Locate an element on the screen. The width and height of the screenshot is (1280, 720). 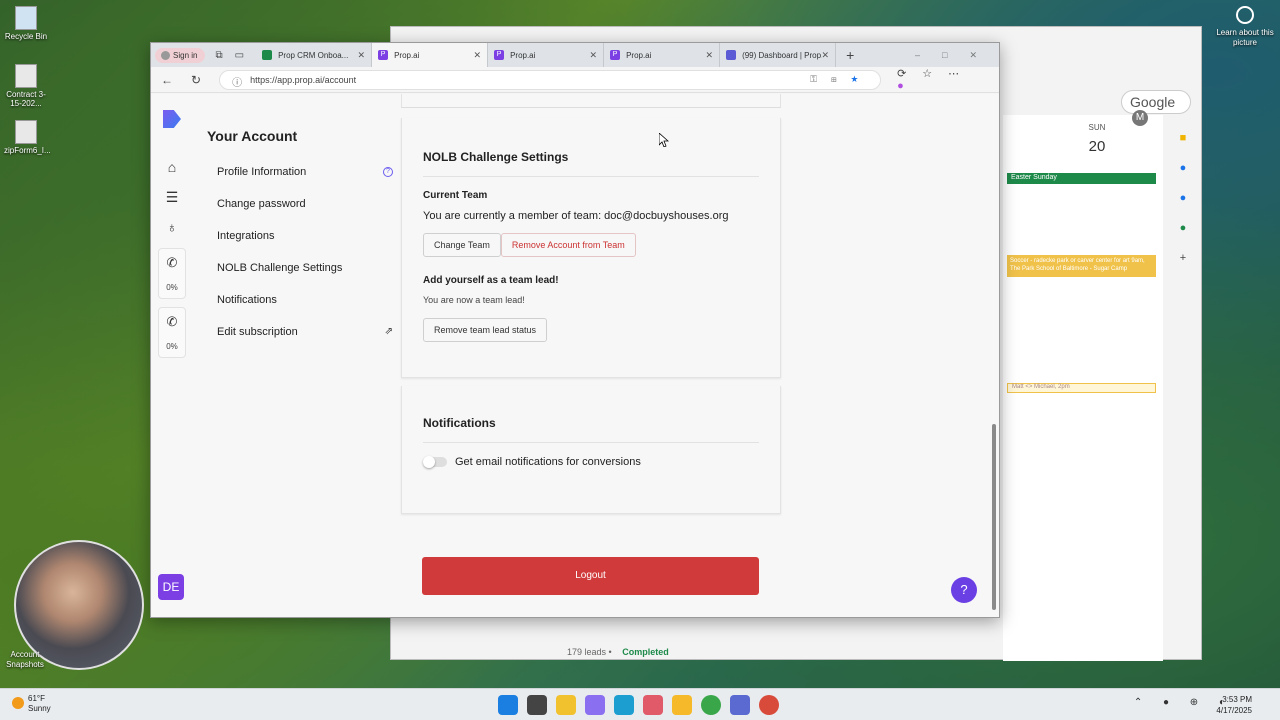
edge-icon is located at coordinates (624, 705).